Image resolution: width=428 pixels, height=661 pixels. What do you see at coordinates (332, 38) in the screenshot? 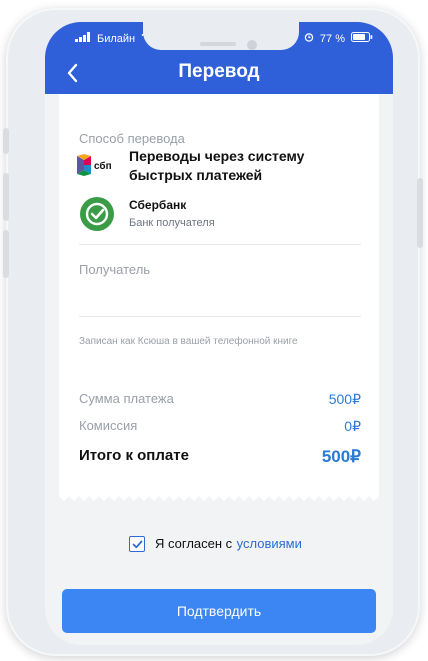
I see `battery-percent: 77 %` at bounding box center [332, 38].